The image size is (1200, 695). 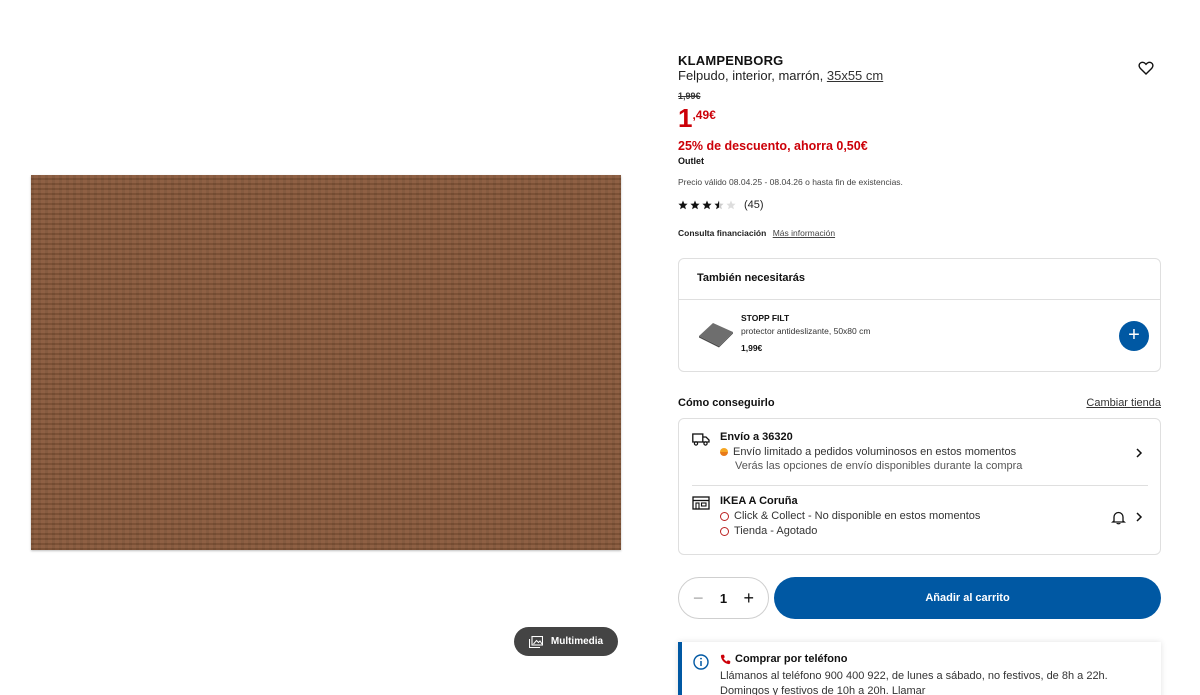 What do you see at coordinates (731, 205) in the screenshot?
I see `empty-star-icon` at bounding box center [731, 205].